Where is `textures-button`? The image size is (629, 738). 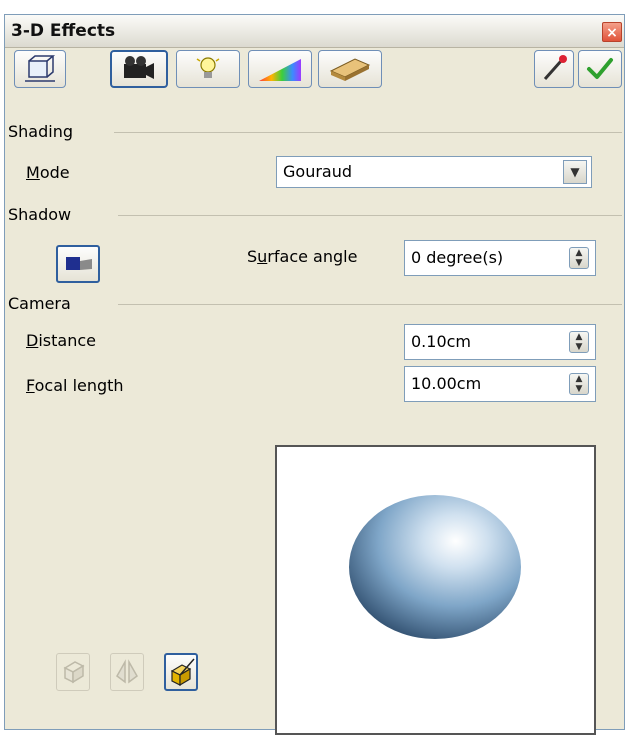 textures-button is located at coordinates (280, 69).